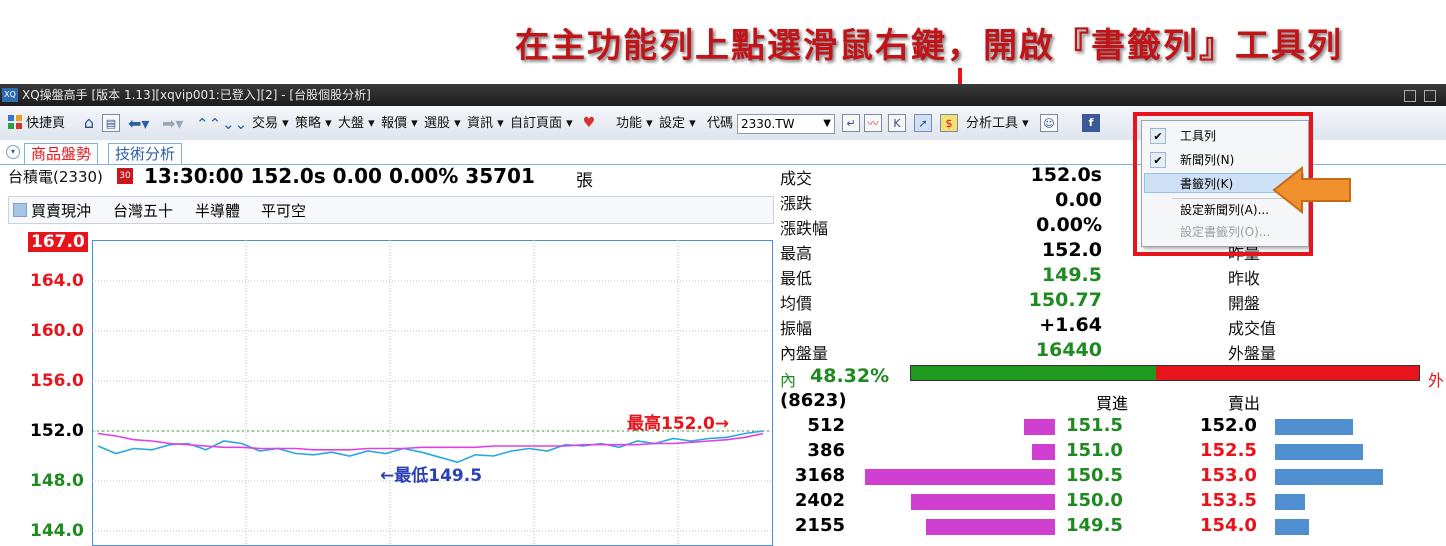 This screenshot has width=1446, height=546. Describe the element at coordinates (111, 123) in the screenshot. I see `page-icon: ▤` at that location.